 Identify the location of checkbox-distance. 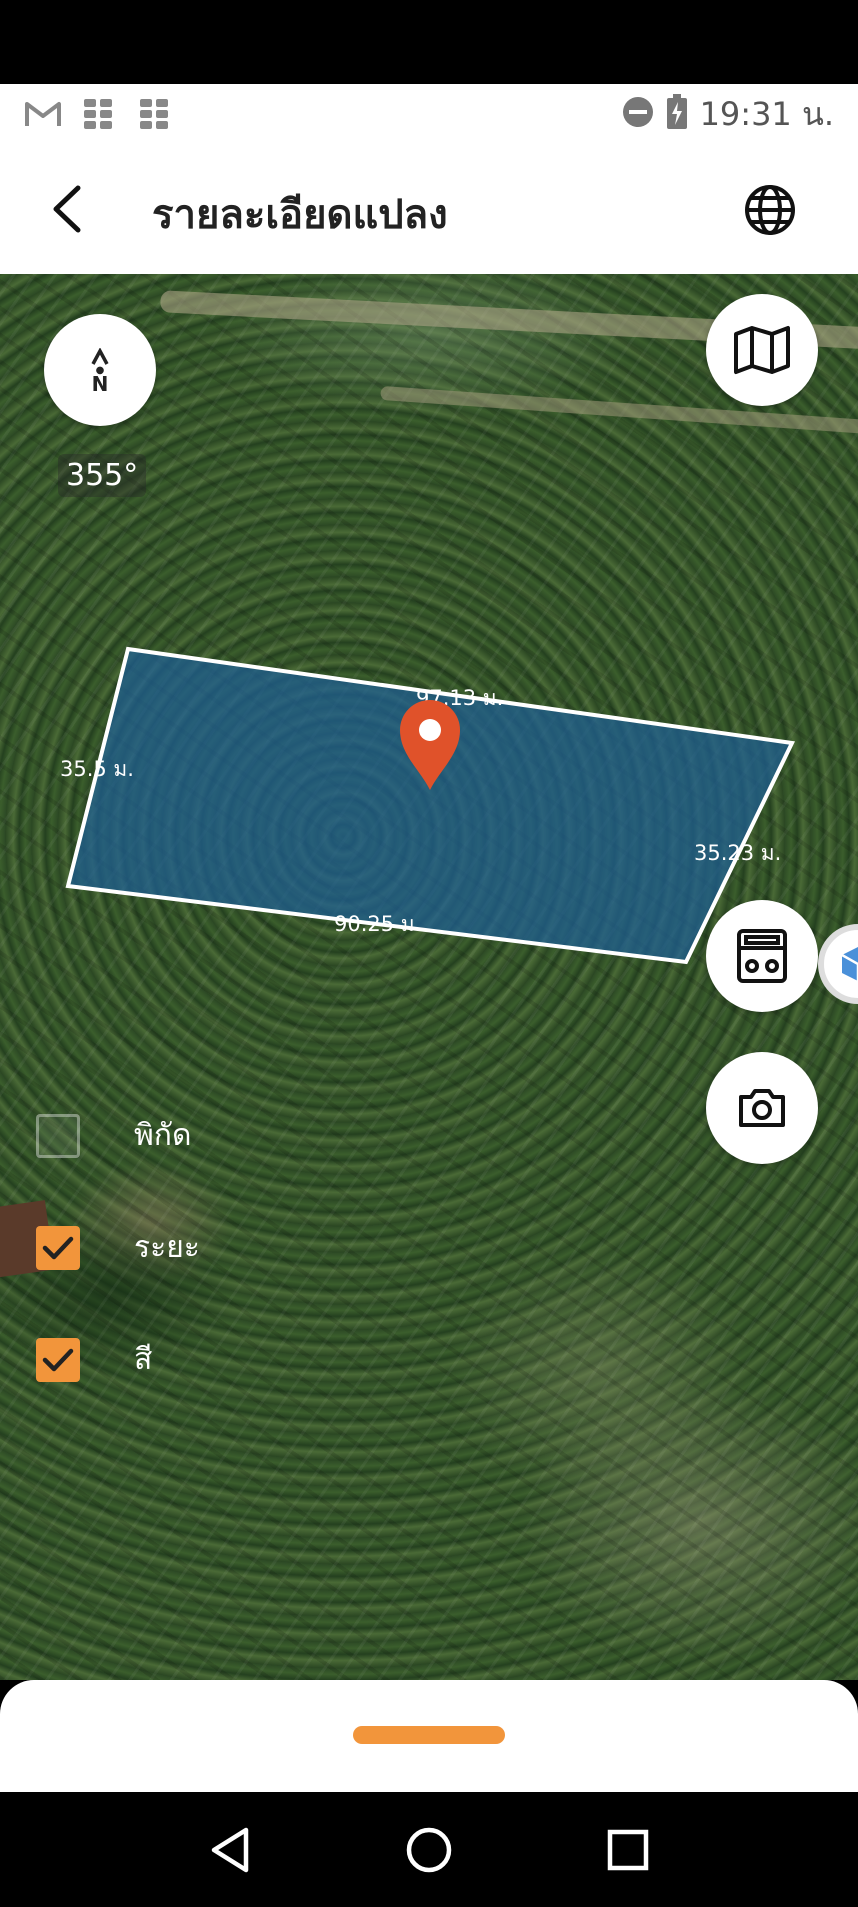
(58, 1247).